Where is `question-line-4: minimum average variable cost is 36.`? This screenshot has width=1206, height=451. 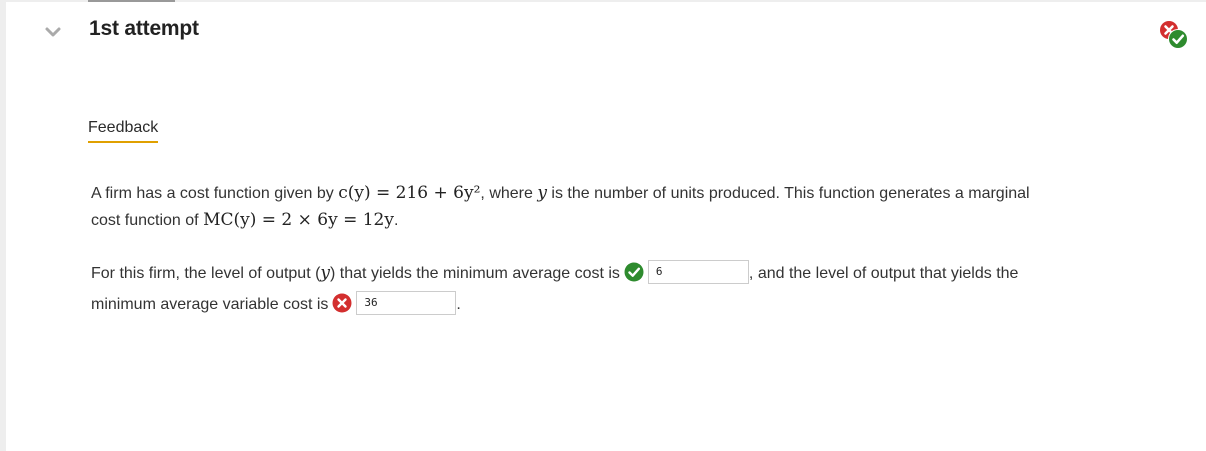 question-line-4: minimum average variable cost is 36. is located at coordinates (616, 304).